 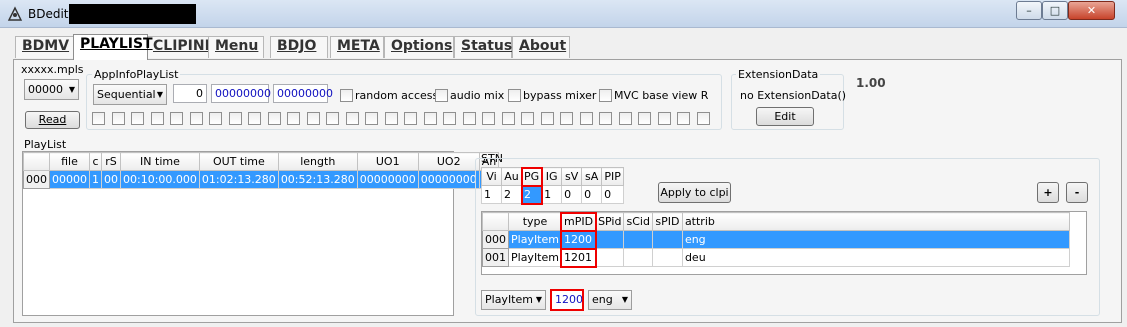 What do you see at coordinates (299, 47) in the screenshot?
I see `tab-bdjo: BDJO` at bounding box center [299, 47].